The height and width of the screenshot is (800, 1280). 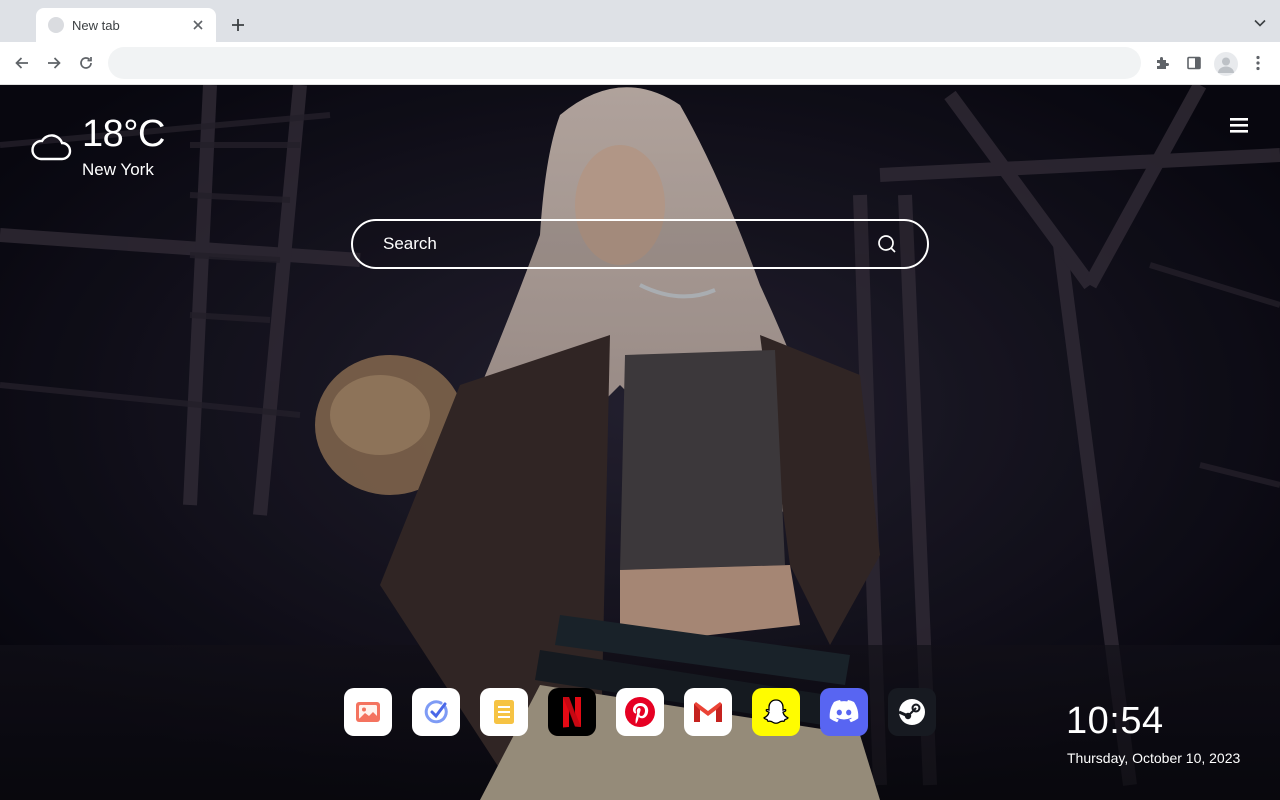 I want to click on app-steam, so click(x=912, y=712).